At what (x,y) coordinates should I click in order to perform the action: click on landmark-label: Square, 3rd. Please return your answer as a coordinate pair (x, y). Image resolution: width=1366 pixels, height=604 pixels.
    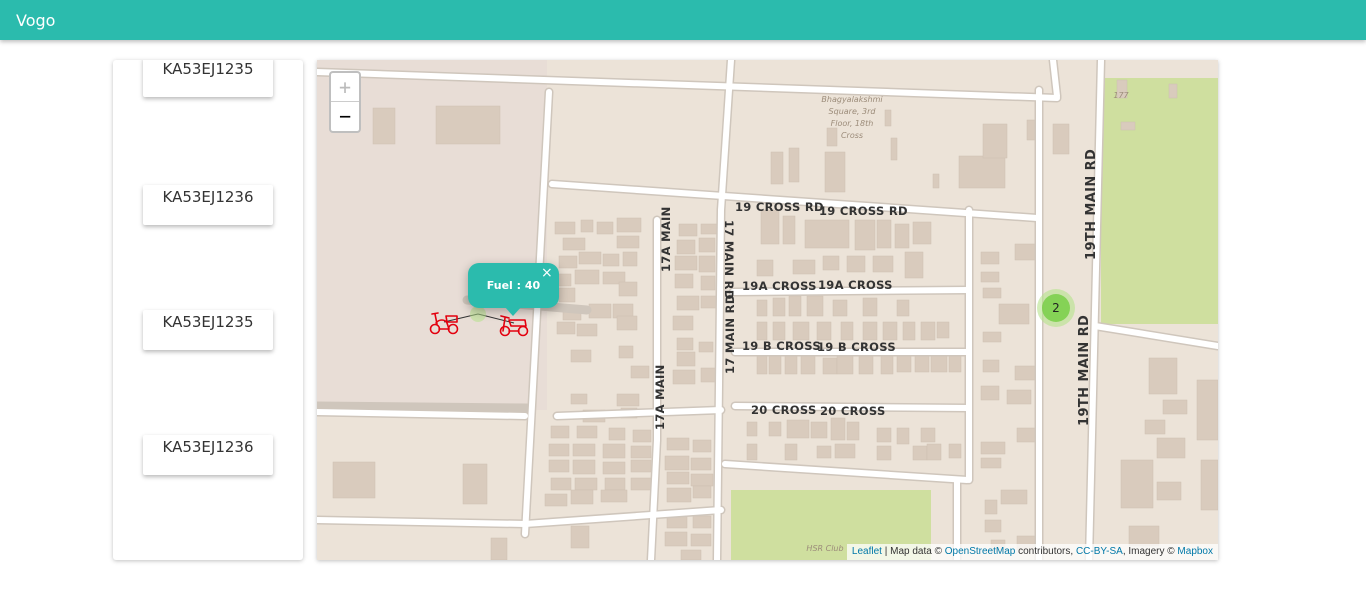
    Looking at the image, I should click on (853, 111).